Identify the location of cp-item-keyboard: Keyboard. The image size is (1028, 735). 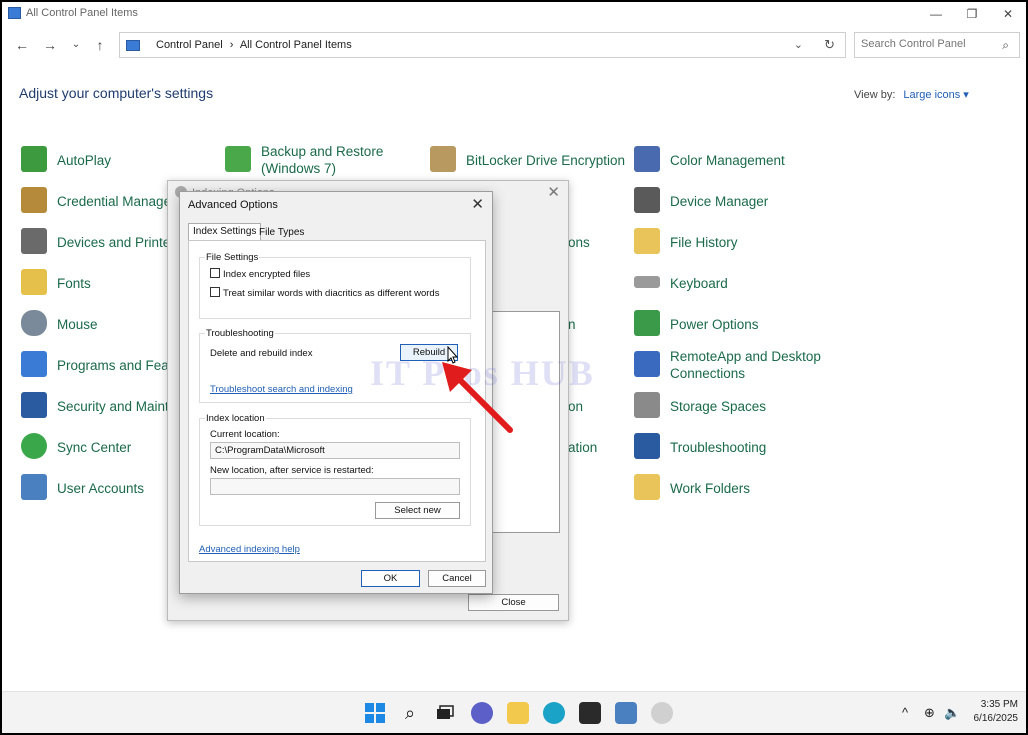
(734, 283).